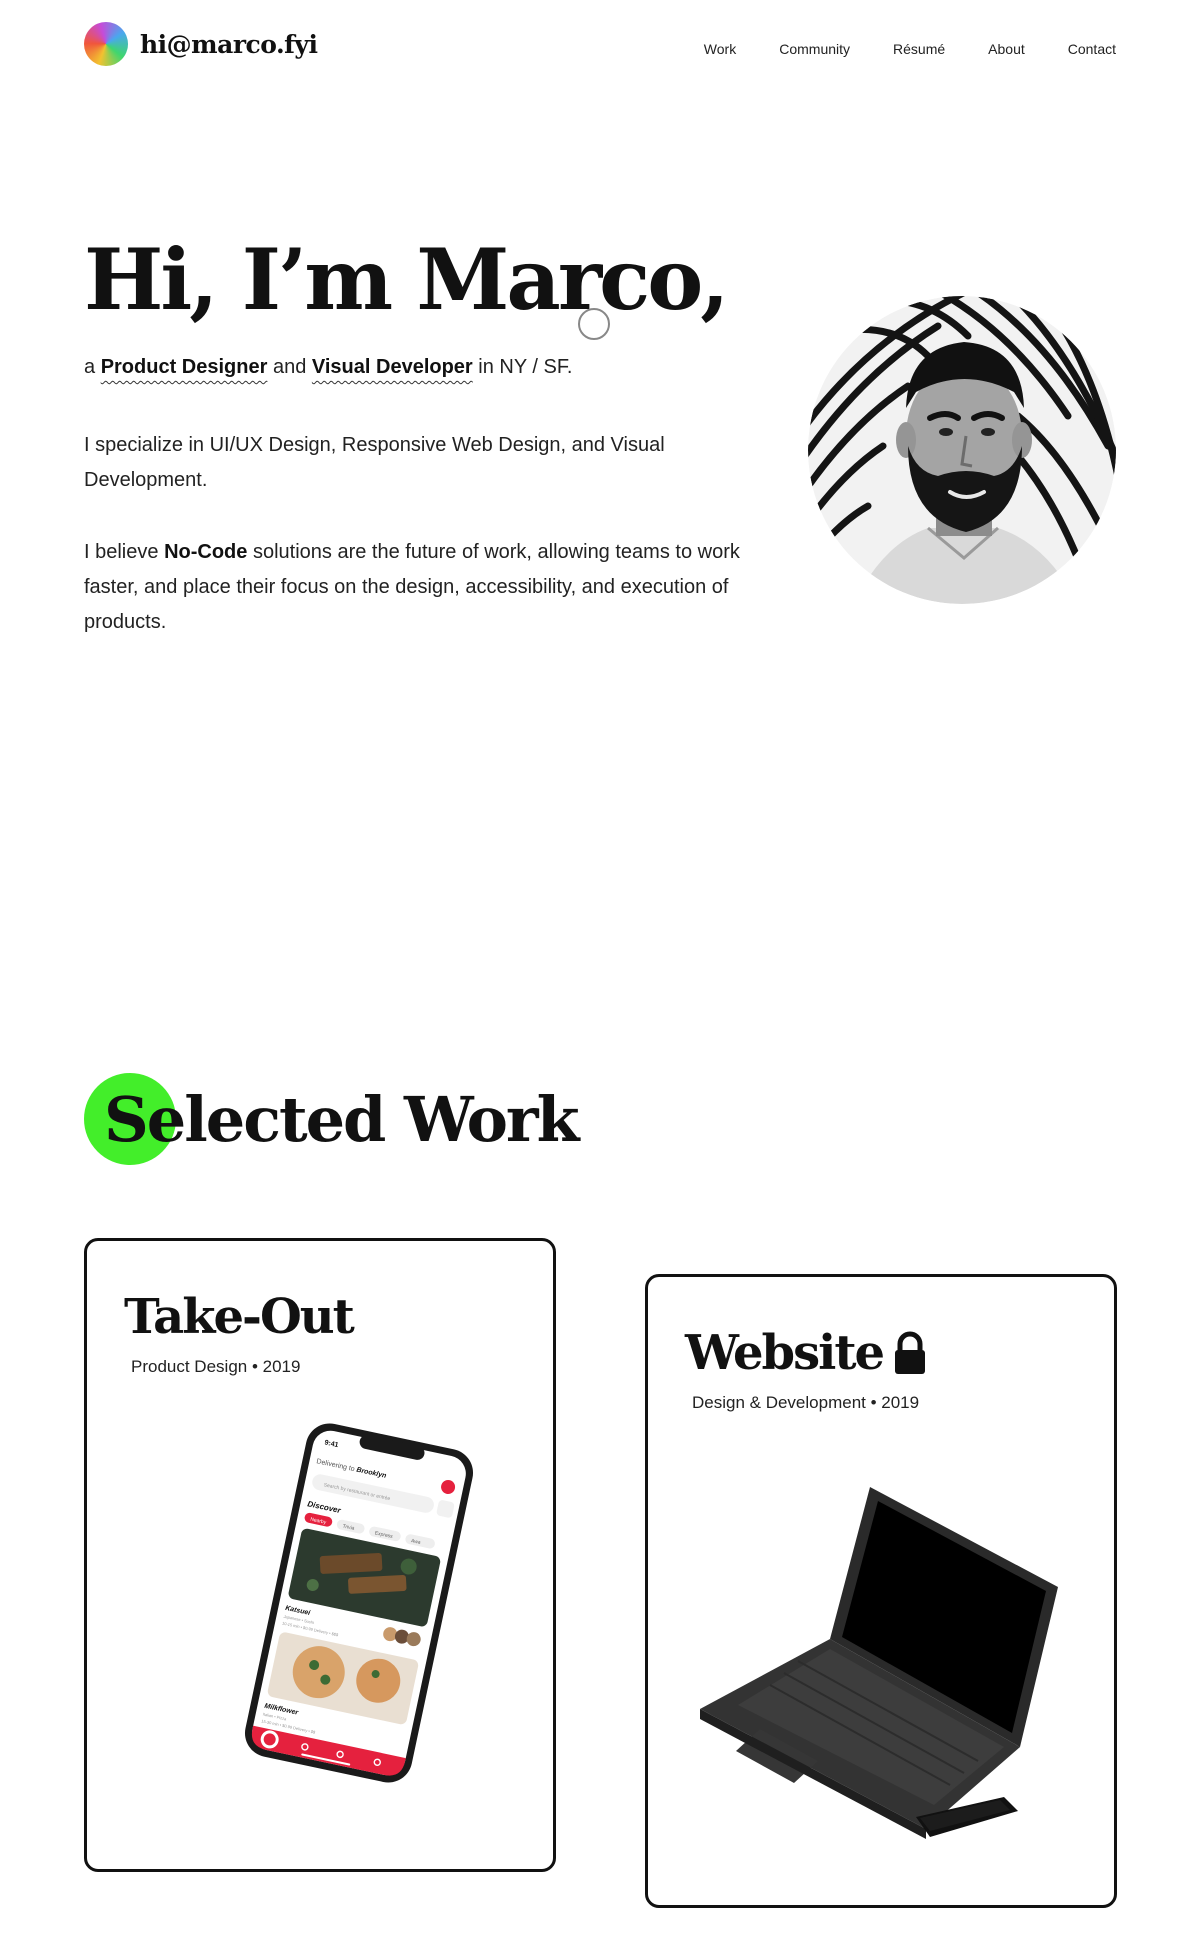  Describe the element at coordinates (229, 44) in the screenshot. I see `brand-email: hi@marco.fyi` at that location.